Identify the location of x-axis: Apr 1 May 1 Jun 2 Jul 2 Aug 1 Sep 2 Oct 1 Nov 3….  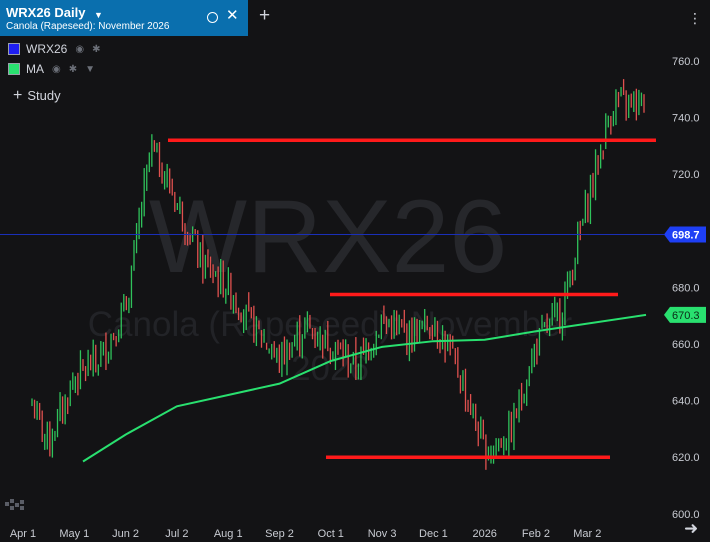
(306, 534).